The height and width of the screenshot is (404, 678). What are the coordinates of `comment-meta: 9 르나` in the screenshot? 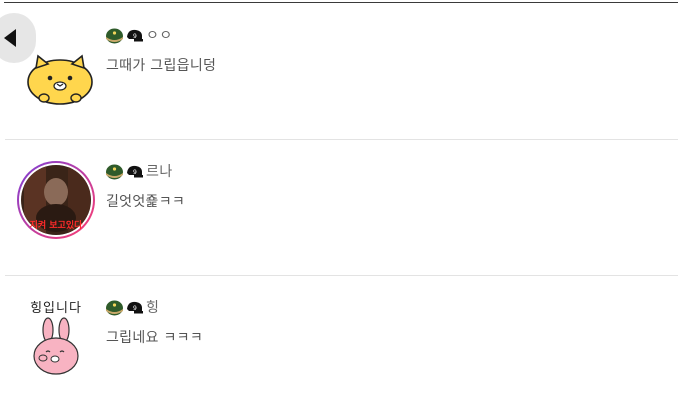 It's located at (139, 171).